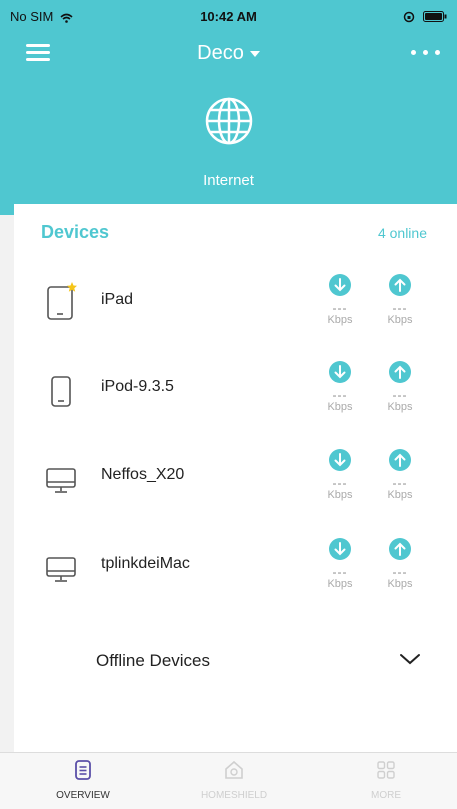  I want to click on caret-down-icon, so click(254, 53).